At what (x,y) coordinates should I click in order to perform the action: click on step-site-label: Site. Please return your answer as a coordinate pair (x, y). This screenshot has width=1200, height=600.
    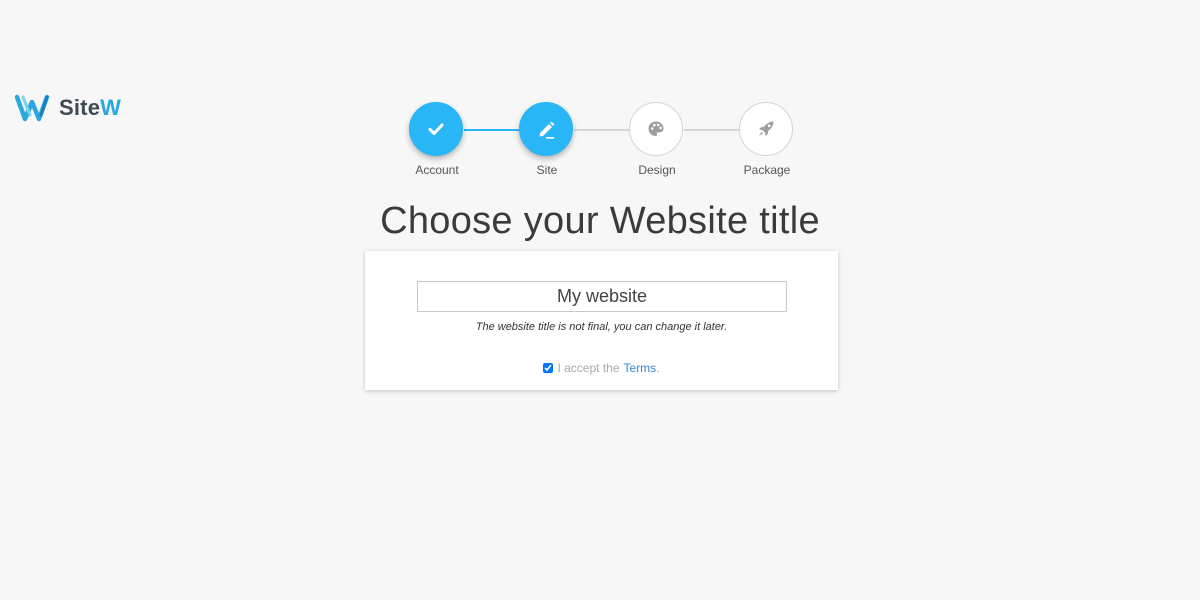
    Looking at the image, I should click on (547, 170).